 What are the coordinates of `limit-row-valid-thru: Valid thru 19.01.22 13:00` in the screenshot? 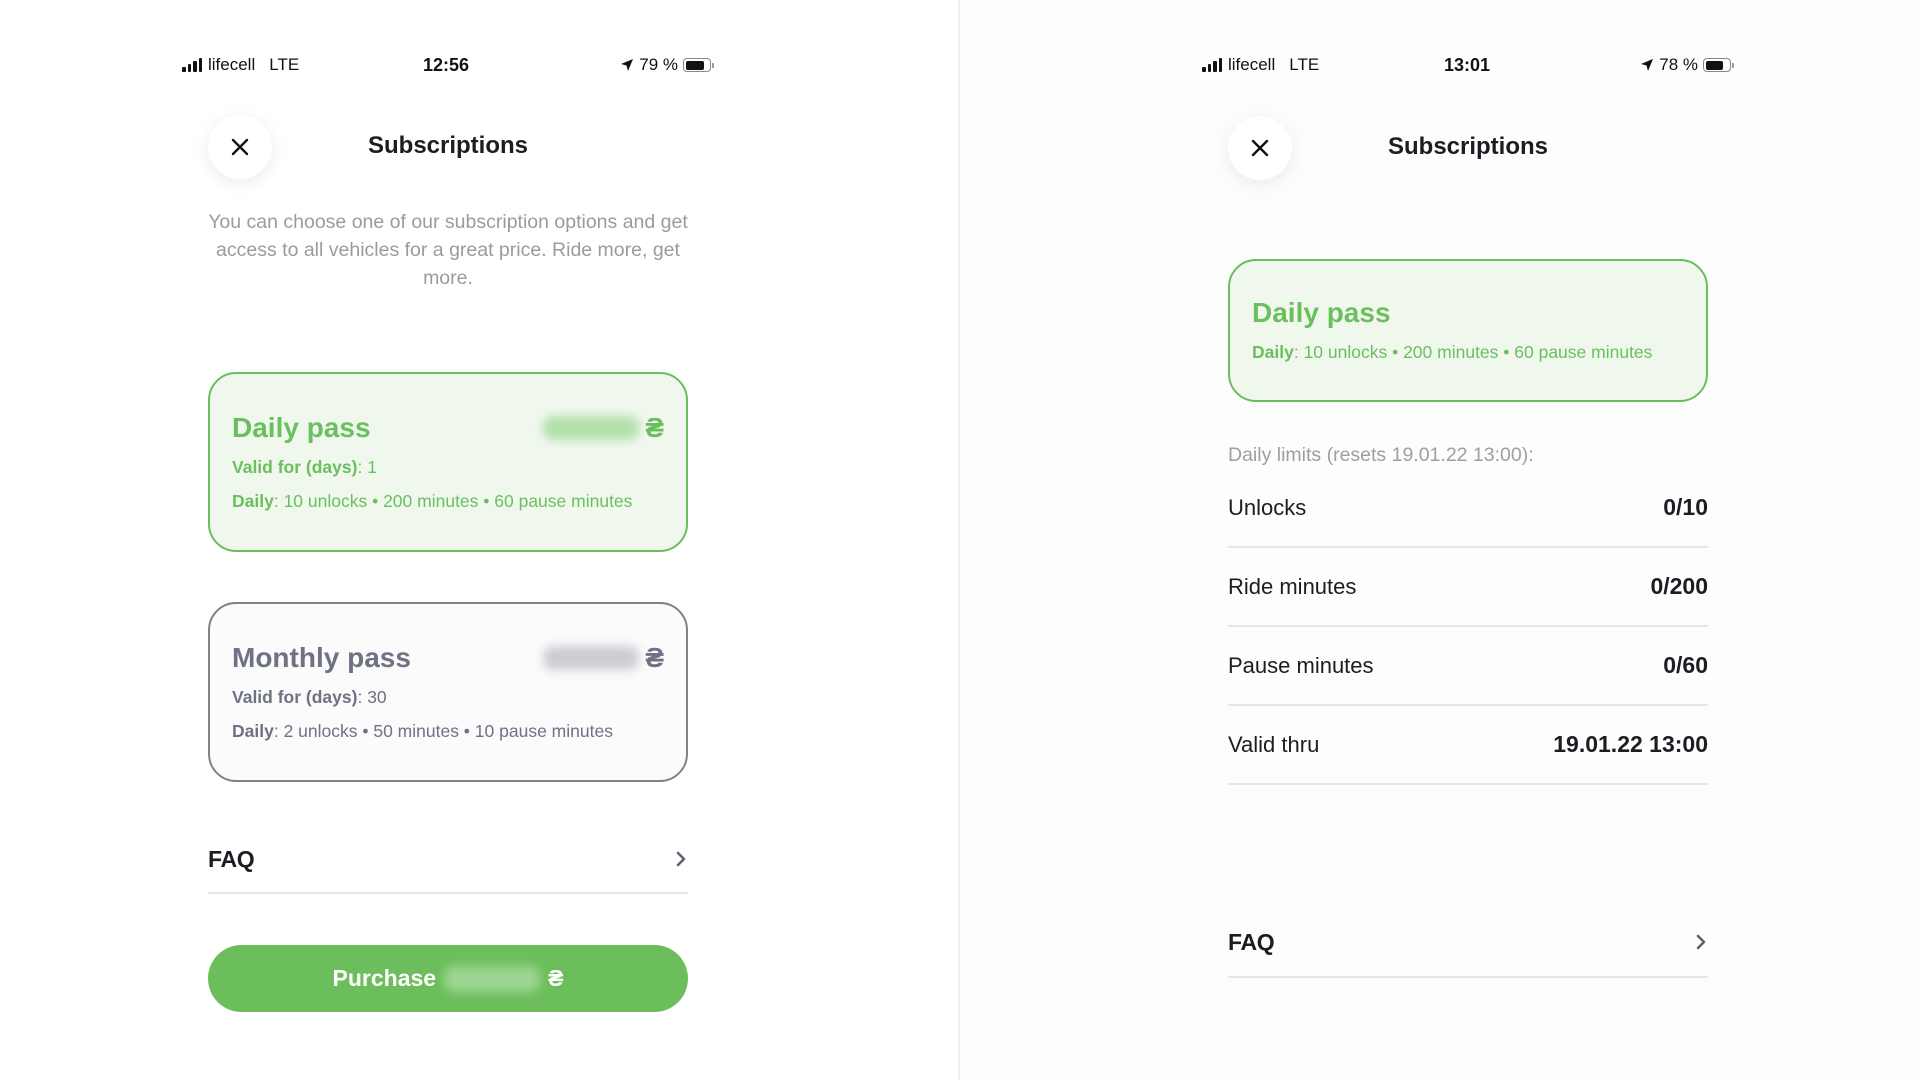 It's located at (1468, 745).